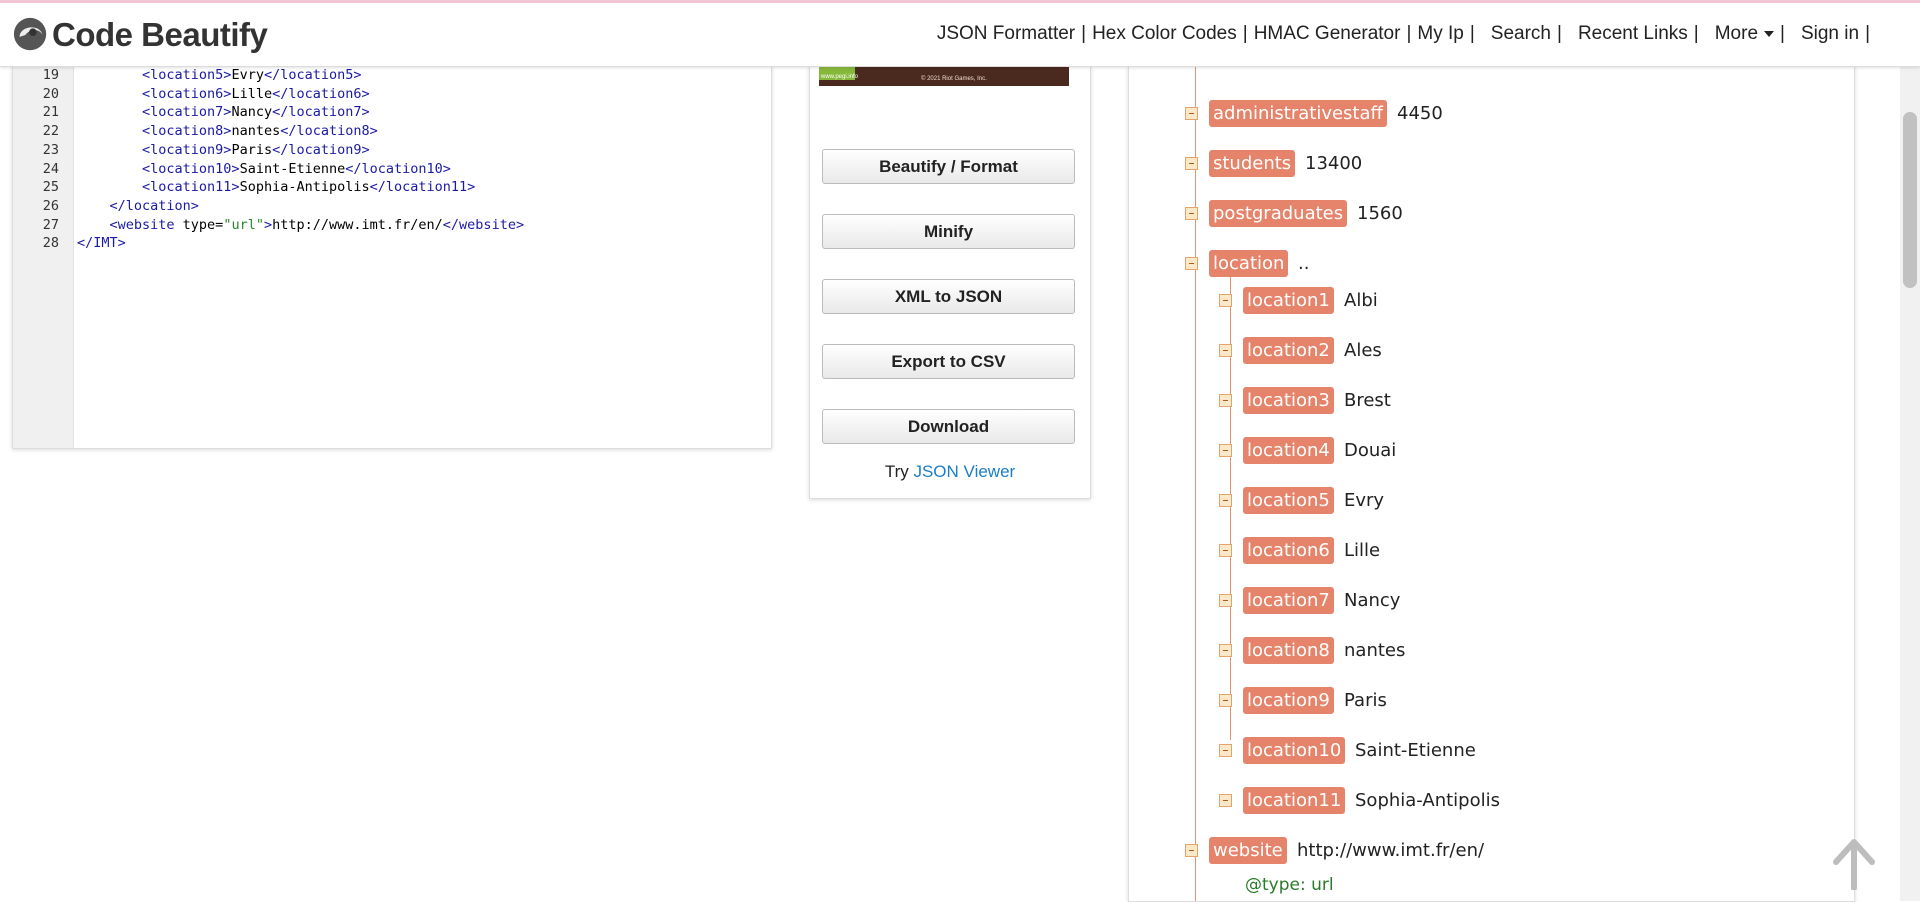 The height and width of the screenshot is (902, 1920). What do you see at coordinates (1370, 450) in the screenshot?
I see `tree-node-value: Douai` at bounding box center [1370, 450].